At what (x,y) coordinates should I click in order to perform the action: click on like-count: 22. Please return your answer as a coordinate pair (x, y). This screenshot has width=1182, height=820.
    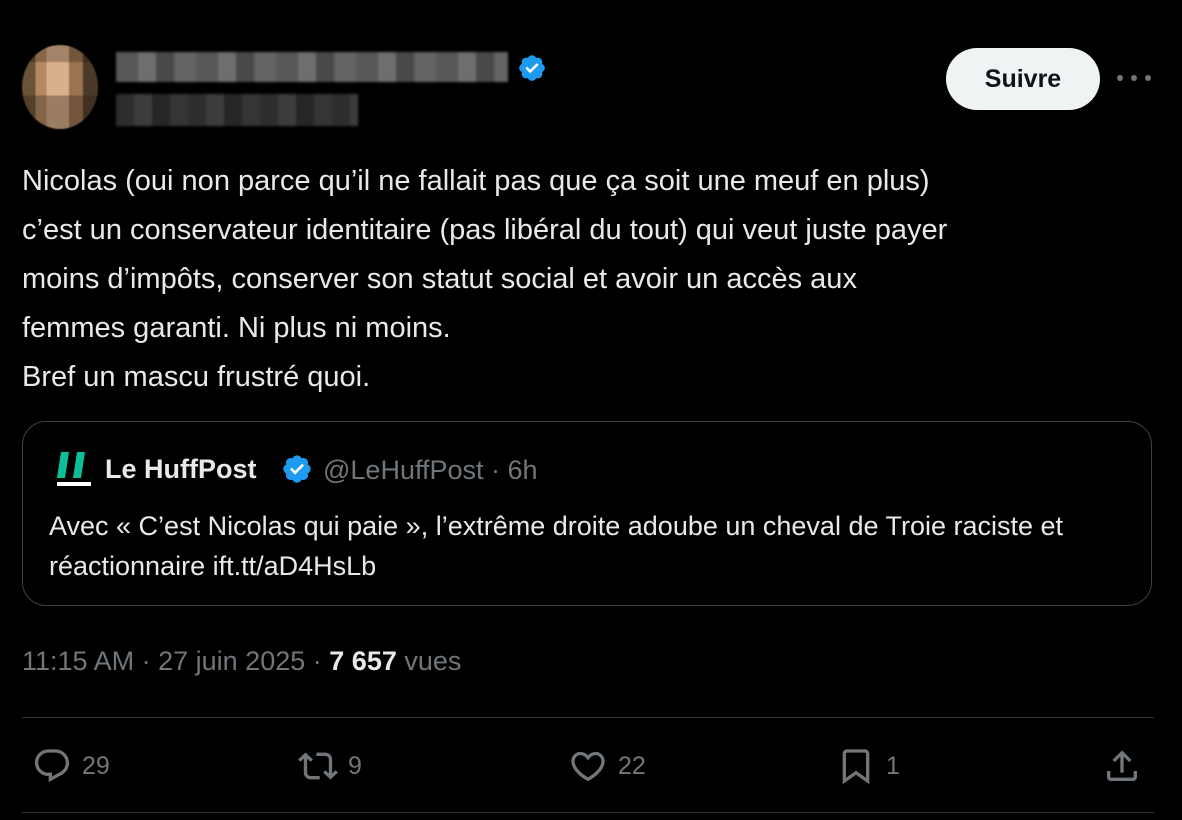
    Looking at the image, I should click on (632, 765).